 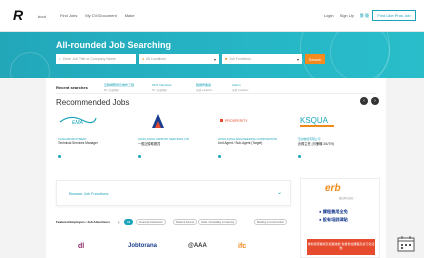 I want to click on account-links: Login Sign Up 繁 簡, so click(x=346, y=16).